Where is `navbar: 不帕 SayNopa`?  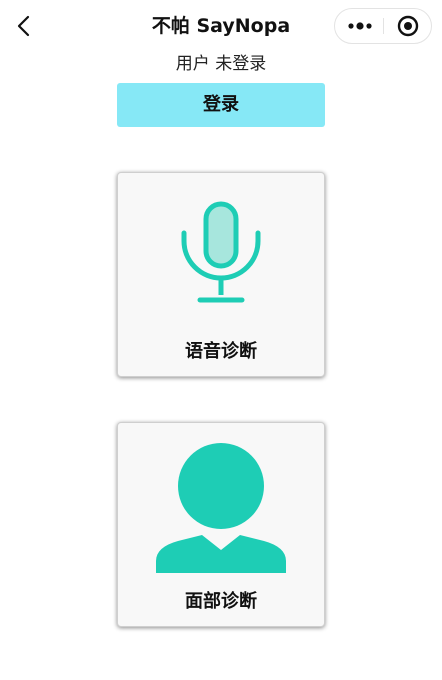 navbar: 不帕 SayNopa is located at coordinates (221, 26).